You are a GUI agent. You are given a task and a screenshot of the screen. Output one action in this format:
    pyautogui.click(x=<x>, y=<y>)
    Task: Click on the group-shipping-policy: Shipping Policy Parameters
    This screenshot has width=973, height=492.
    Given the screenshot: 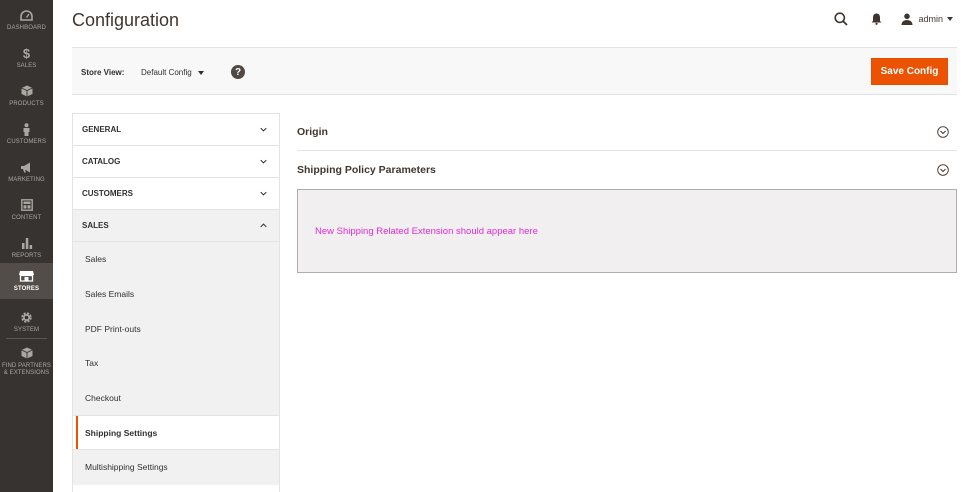 What is the action you would take?
    pyautogui.click(x=627, y=170)
    